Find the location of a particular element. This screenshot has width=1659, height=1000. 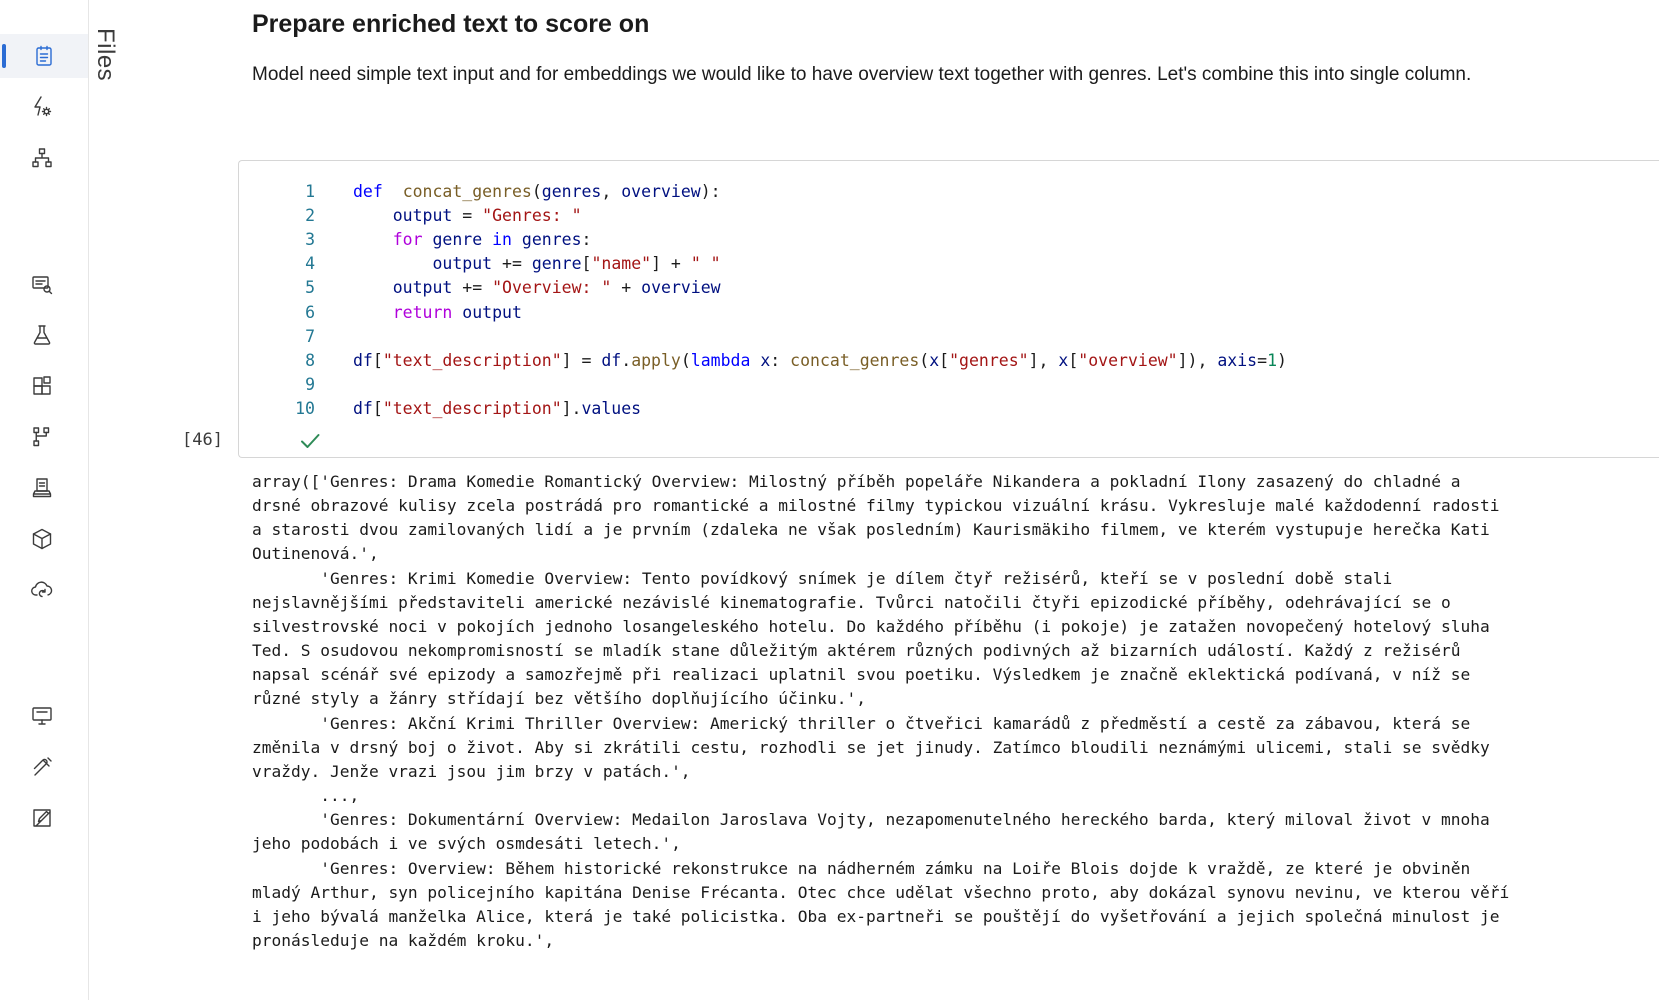

line-number: 10 is located at coordinates (305, 408).